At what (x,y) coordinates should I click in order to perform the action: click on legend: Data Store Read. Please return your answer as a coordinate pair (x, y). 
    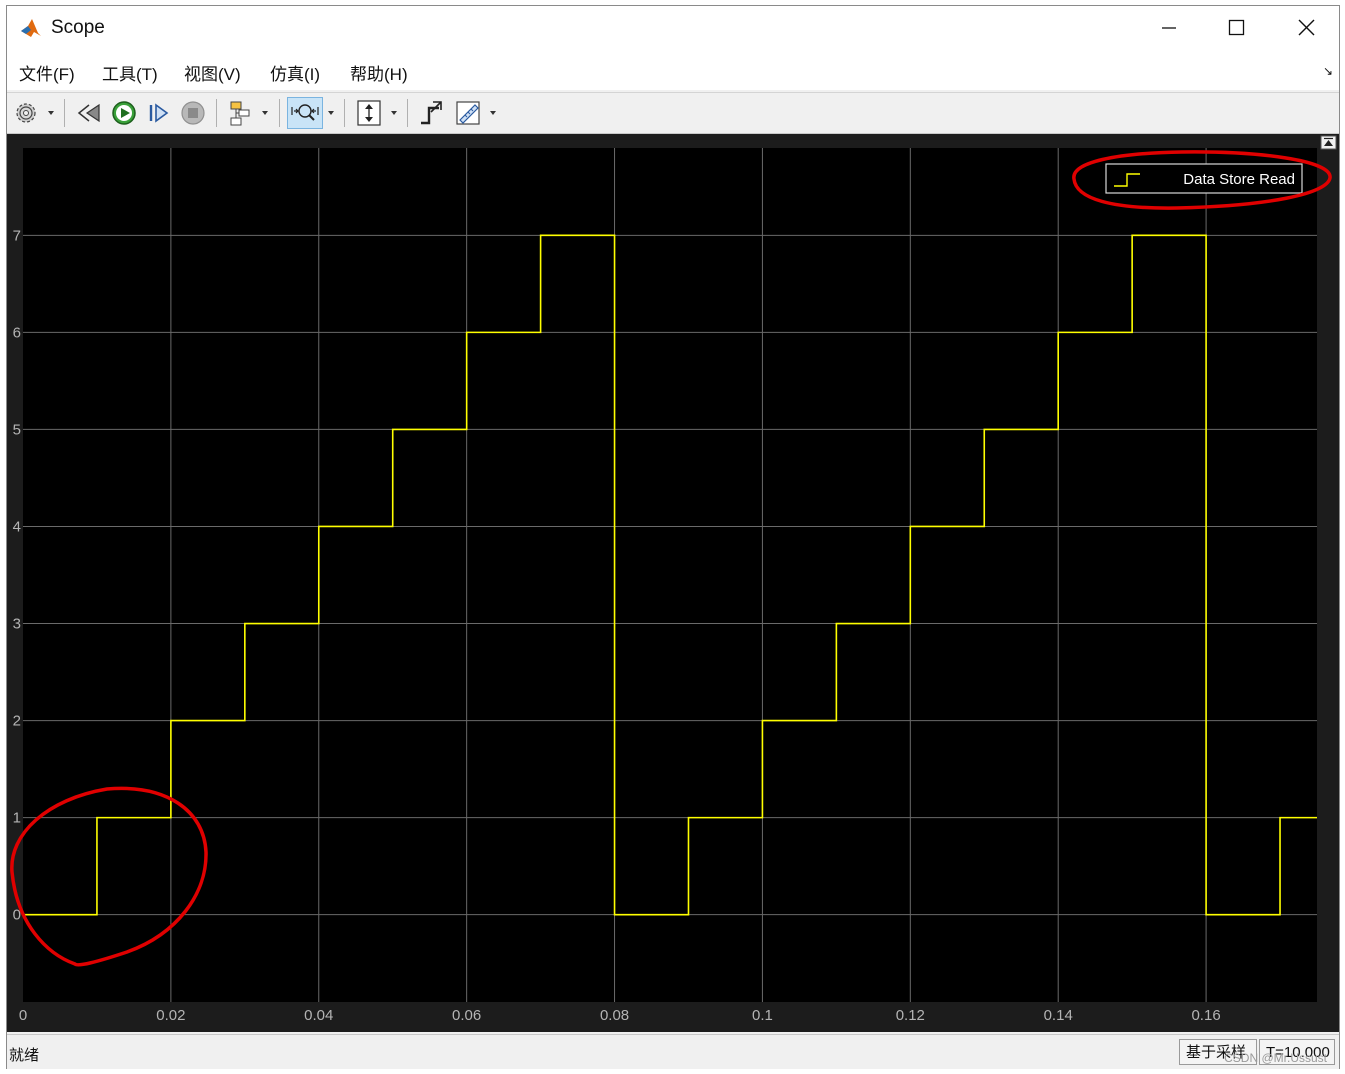
    Looking at the image, I should click on (1204, 178).